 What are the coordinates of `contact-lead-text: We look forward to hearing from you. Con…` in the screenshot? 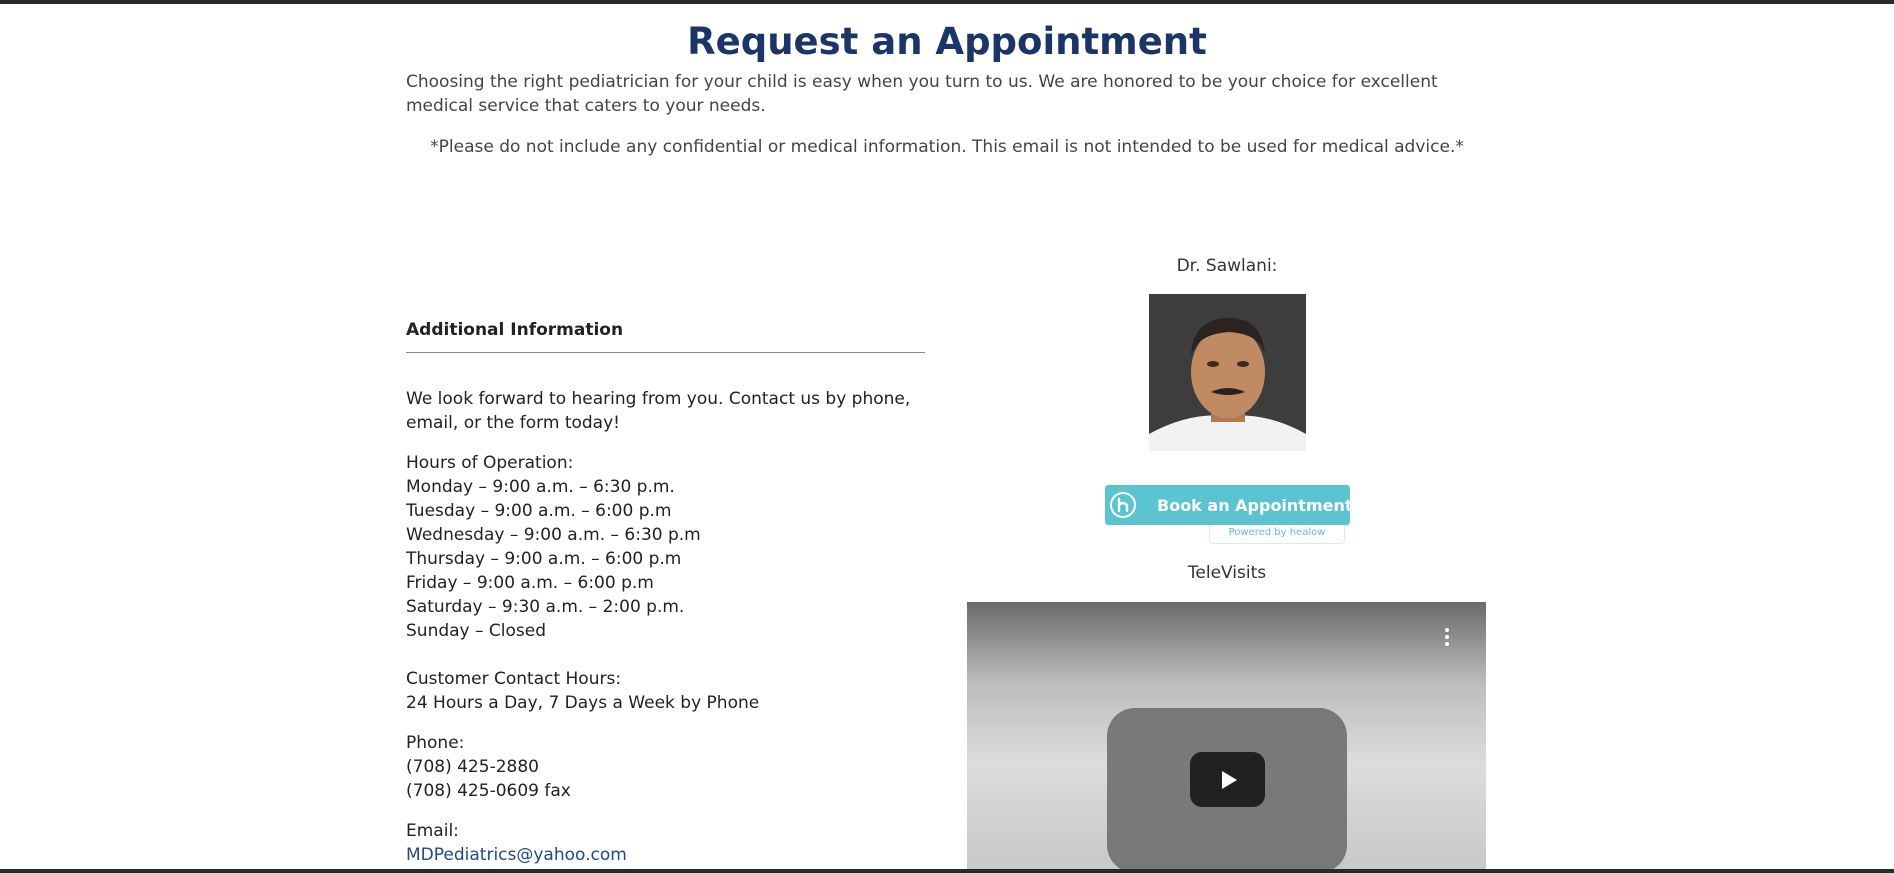 It's located at (658, 411).